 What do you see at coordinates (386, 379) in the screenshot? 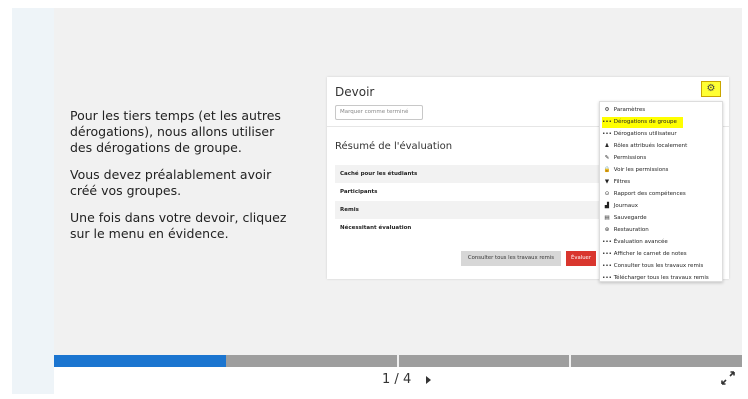
I see `page-current: 1` at bounding box center [386, 379].